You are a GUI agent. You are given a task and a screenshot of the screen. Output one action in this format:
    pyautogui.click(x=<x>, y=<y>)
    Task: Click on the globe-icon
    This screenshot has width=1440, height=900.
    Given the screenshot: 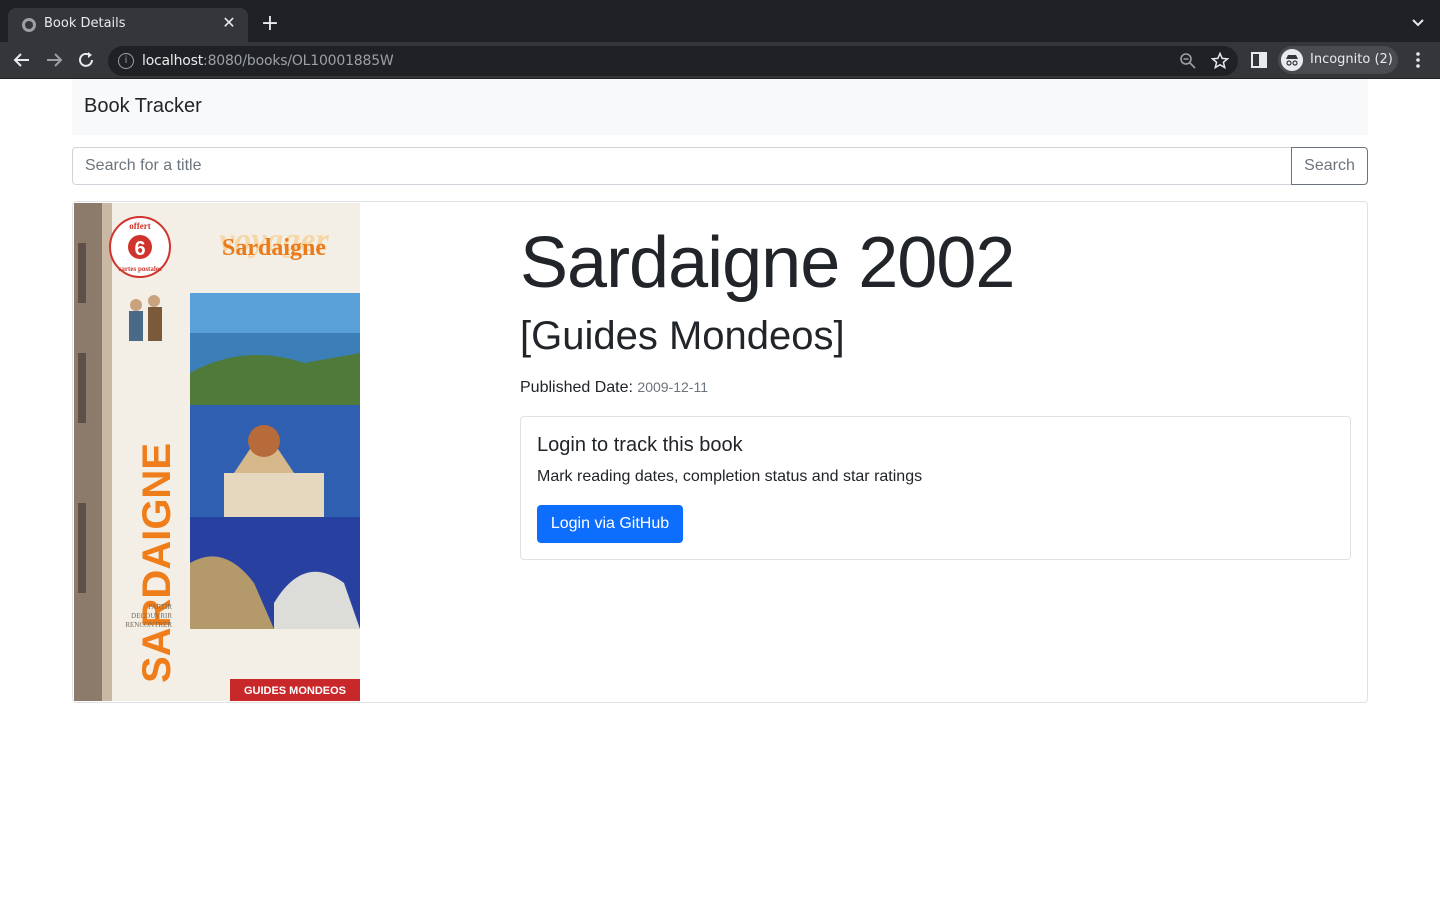 What is the action you would take?
    pyautogui.click(x=29, y=25)
    